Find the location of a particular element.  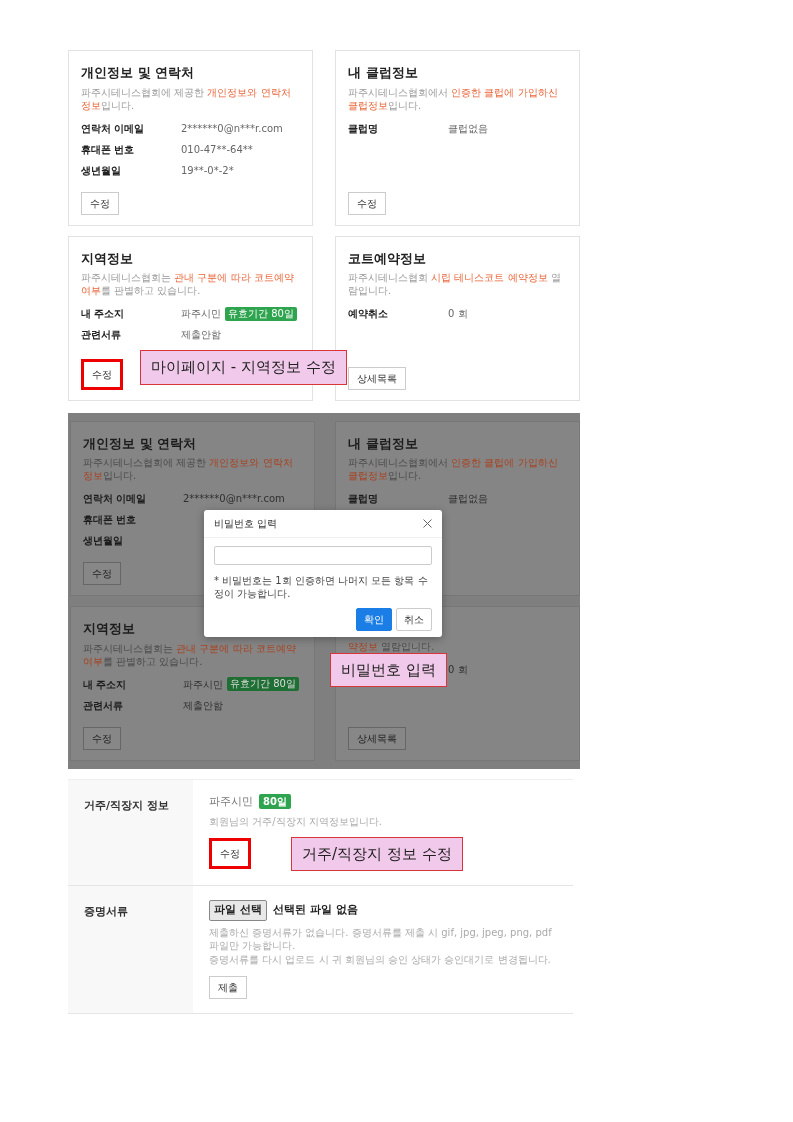

status-text: 파주시민 is located at coordinates (231, 801).